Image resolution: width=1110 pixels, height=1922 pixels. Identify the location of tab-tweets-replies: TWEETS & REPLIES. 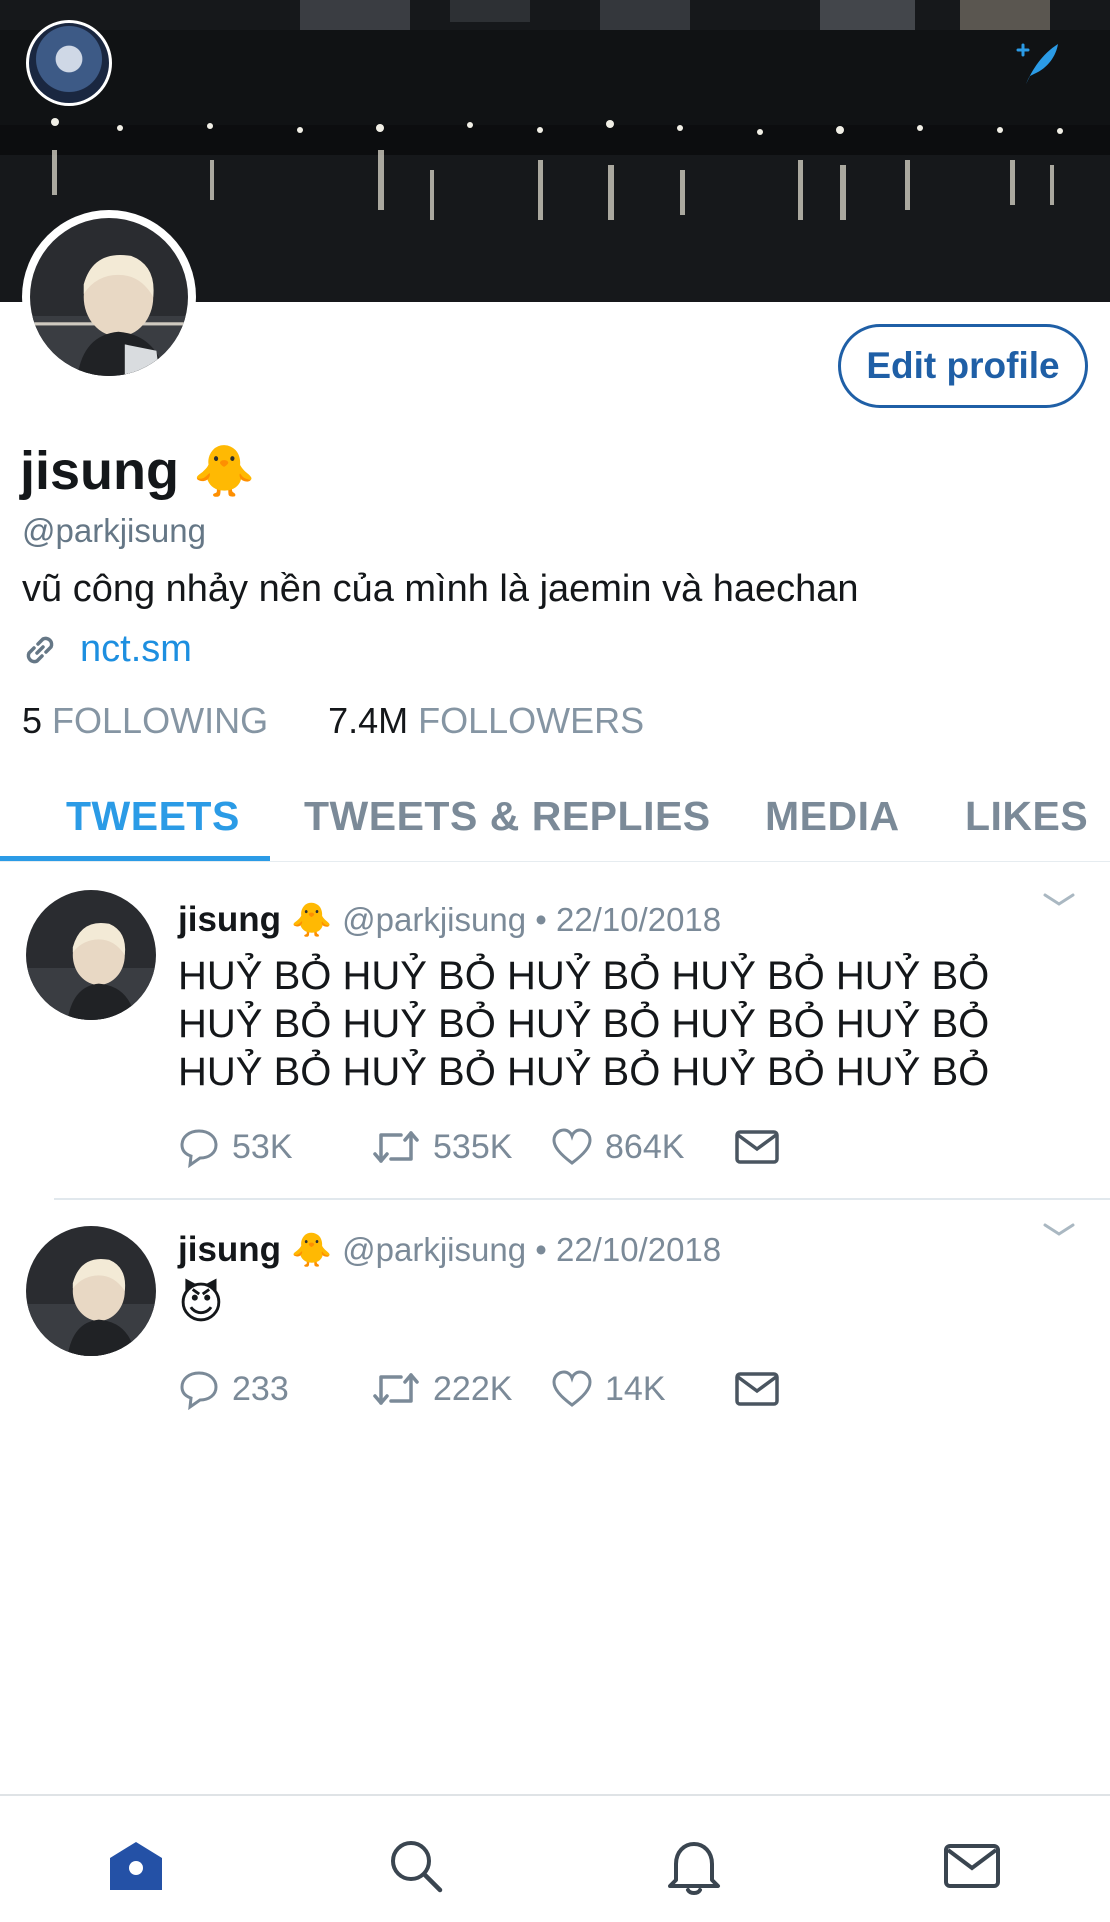
(507, 816).